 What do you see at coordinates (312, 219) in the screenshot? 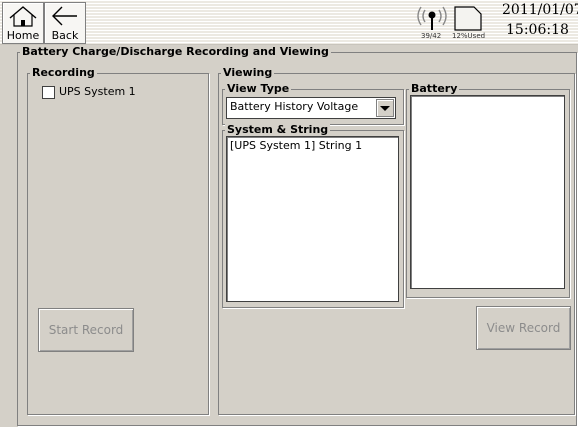
I see `system-string-list: [UPS System 1] String 1` at bounding box center [312, 219].